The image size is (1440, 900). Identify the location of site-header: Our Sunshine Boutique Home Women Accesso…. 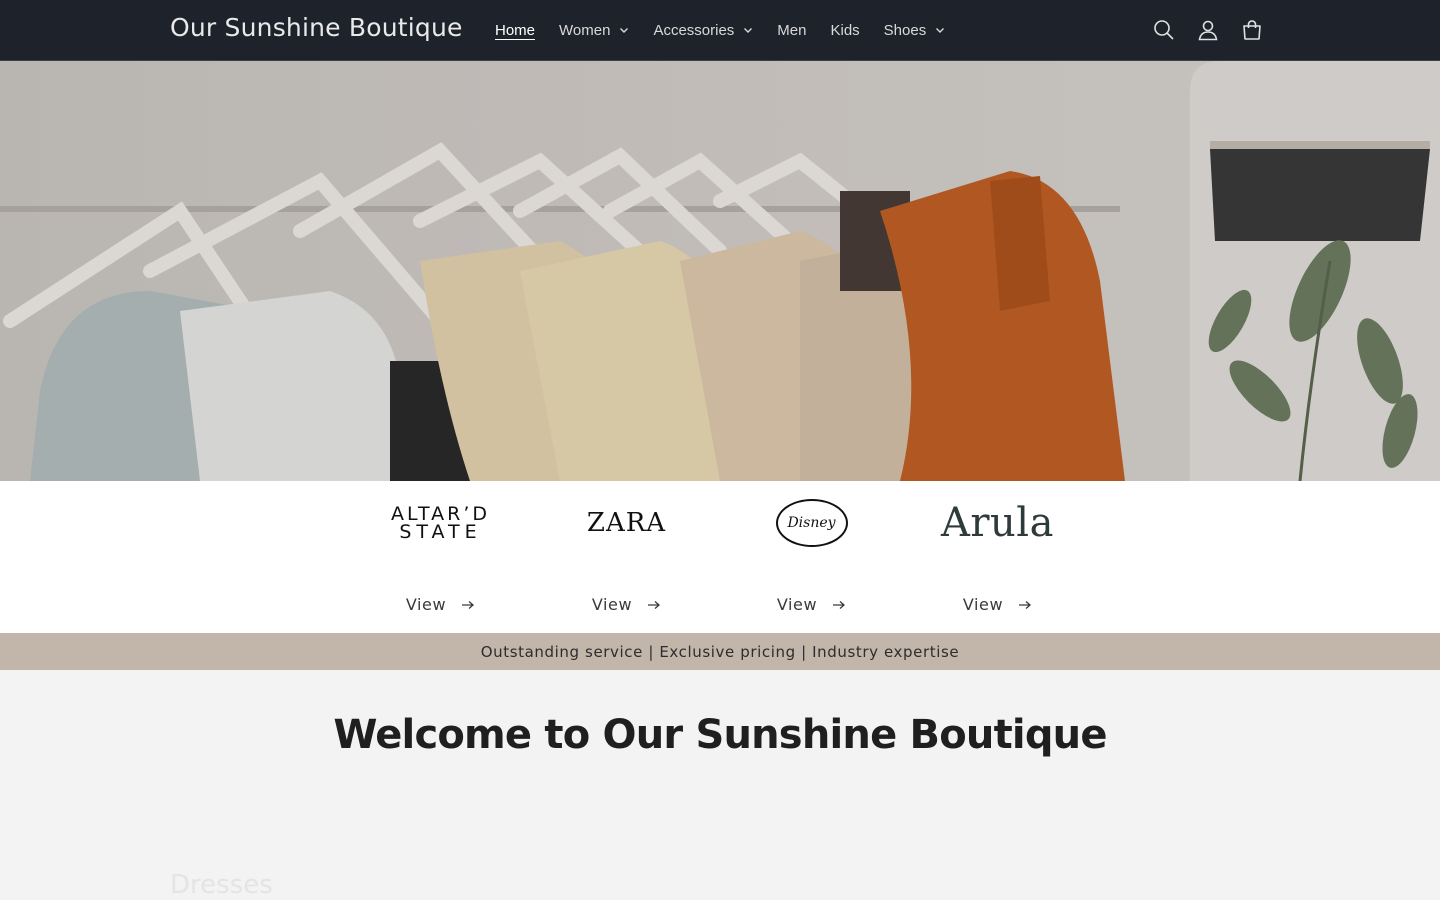
(720, 30).